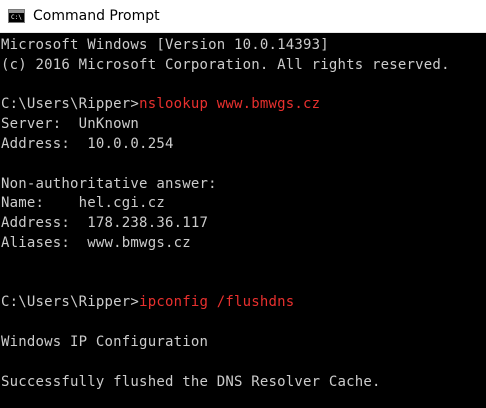  What do you see at coordinates (70, 124) in the screenshot?
I see `output-line: Server: UnKnown` at bounding box center [70, 124].